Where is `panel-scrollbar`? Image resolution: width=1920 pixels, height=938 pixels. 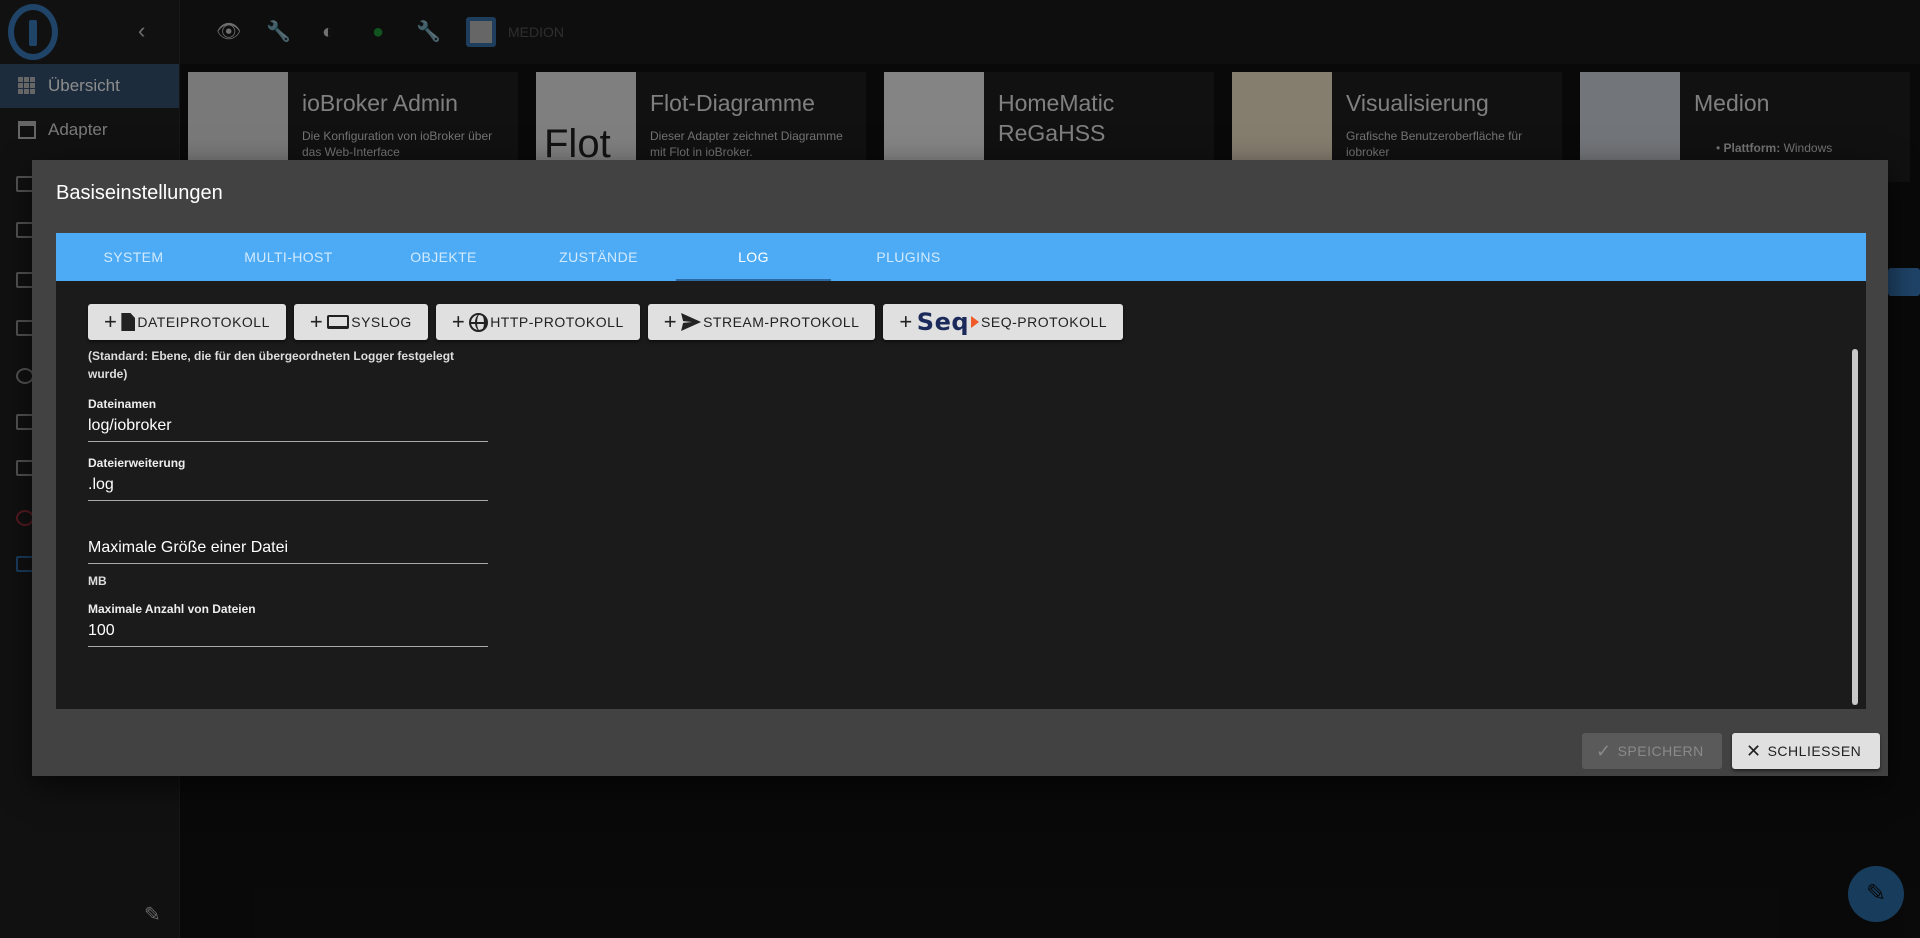
panel-scrollbar is located at coordinates (1855, 527).